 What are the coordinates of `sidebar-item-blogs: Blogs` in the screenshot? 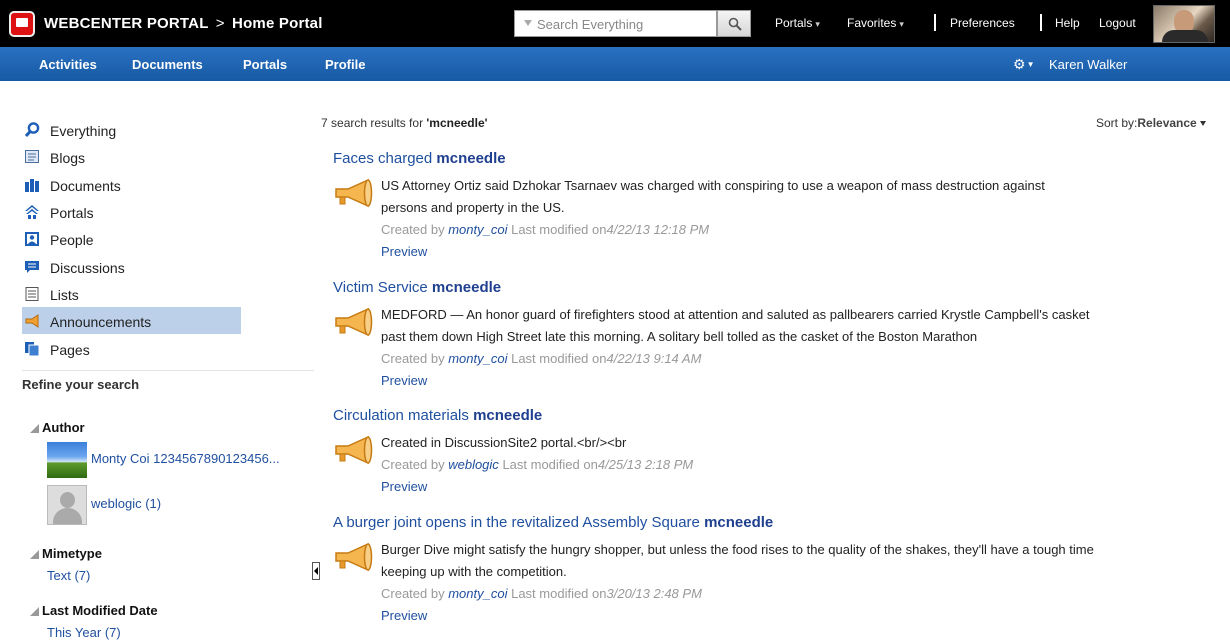 It's located at (131, 156).